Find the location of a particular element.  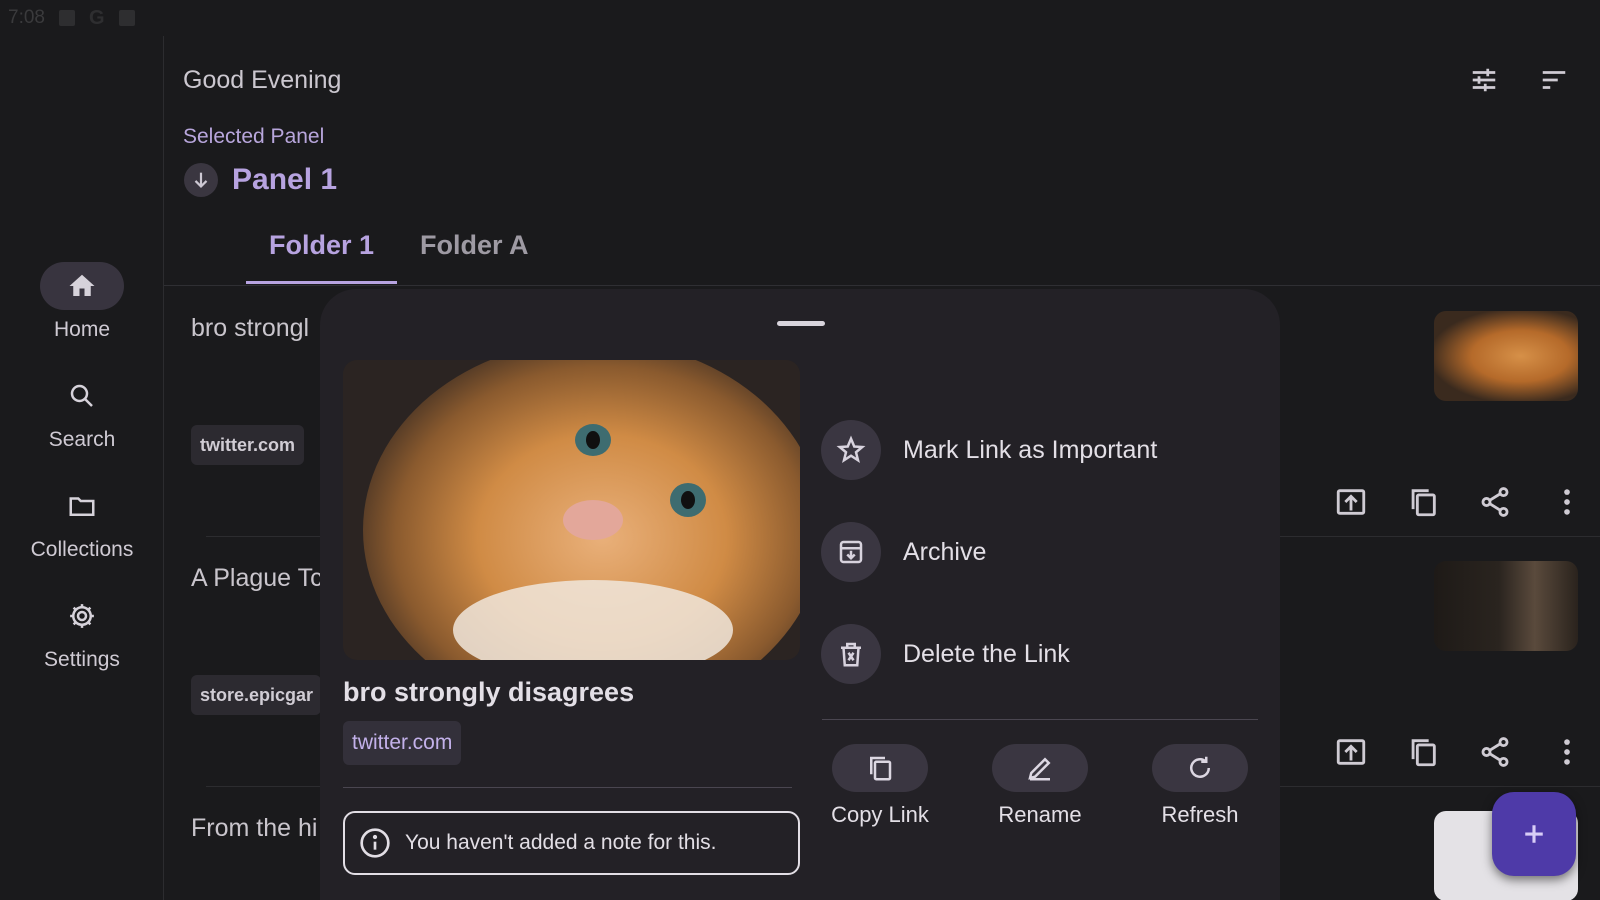

actions-divider is located at coordinates (1040, 719).